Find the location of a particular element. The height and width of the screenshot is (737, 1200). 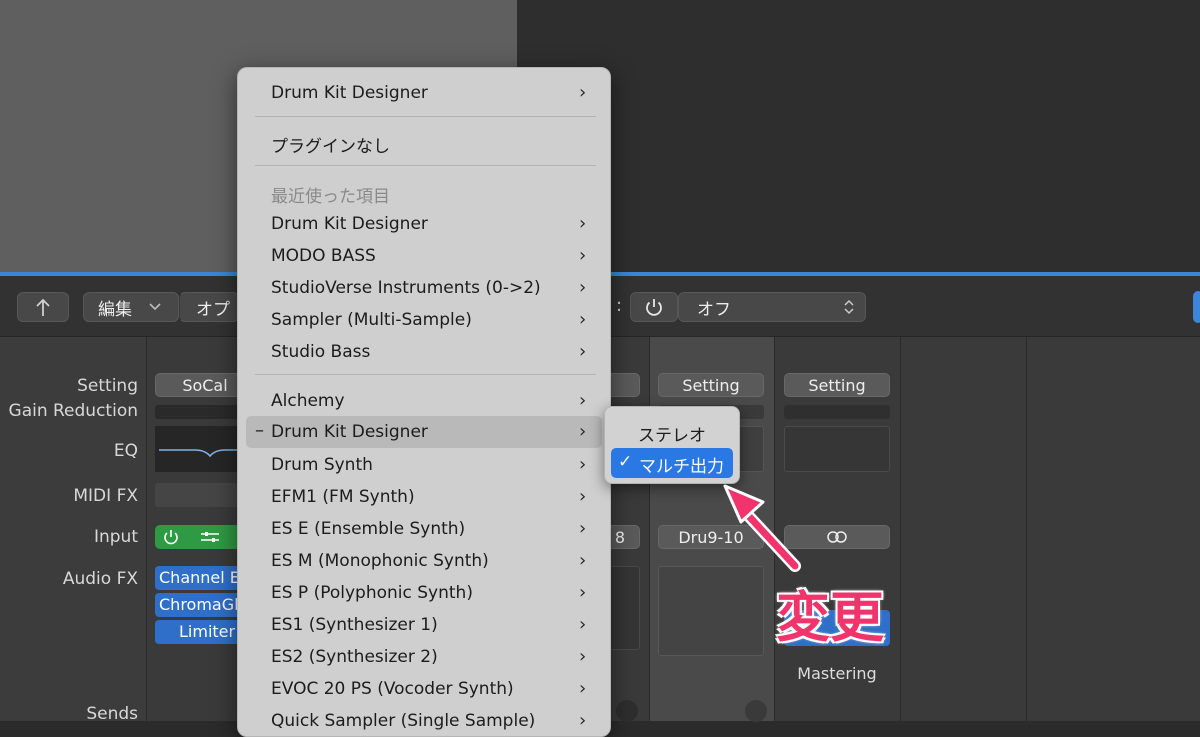

menu-item-studioverse: StudioVerse Instruments (0->2) › is located at coordinates (424, 288).